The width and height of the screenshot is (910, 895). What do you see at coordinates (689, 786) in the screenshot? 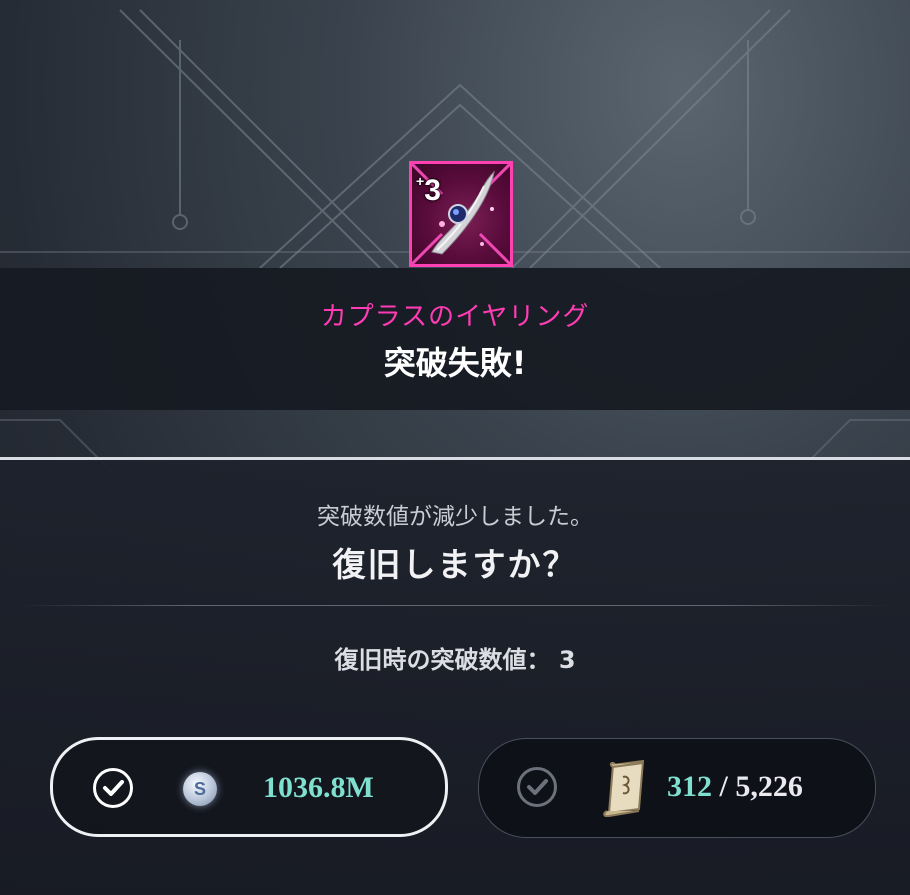
I see `scroll-owned: 312` at bounding box center [689, 786].